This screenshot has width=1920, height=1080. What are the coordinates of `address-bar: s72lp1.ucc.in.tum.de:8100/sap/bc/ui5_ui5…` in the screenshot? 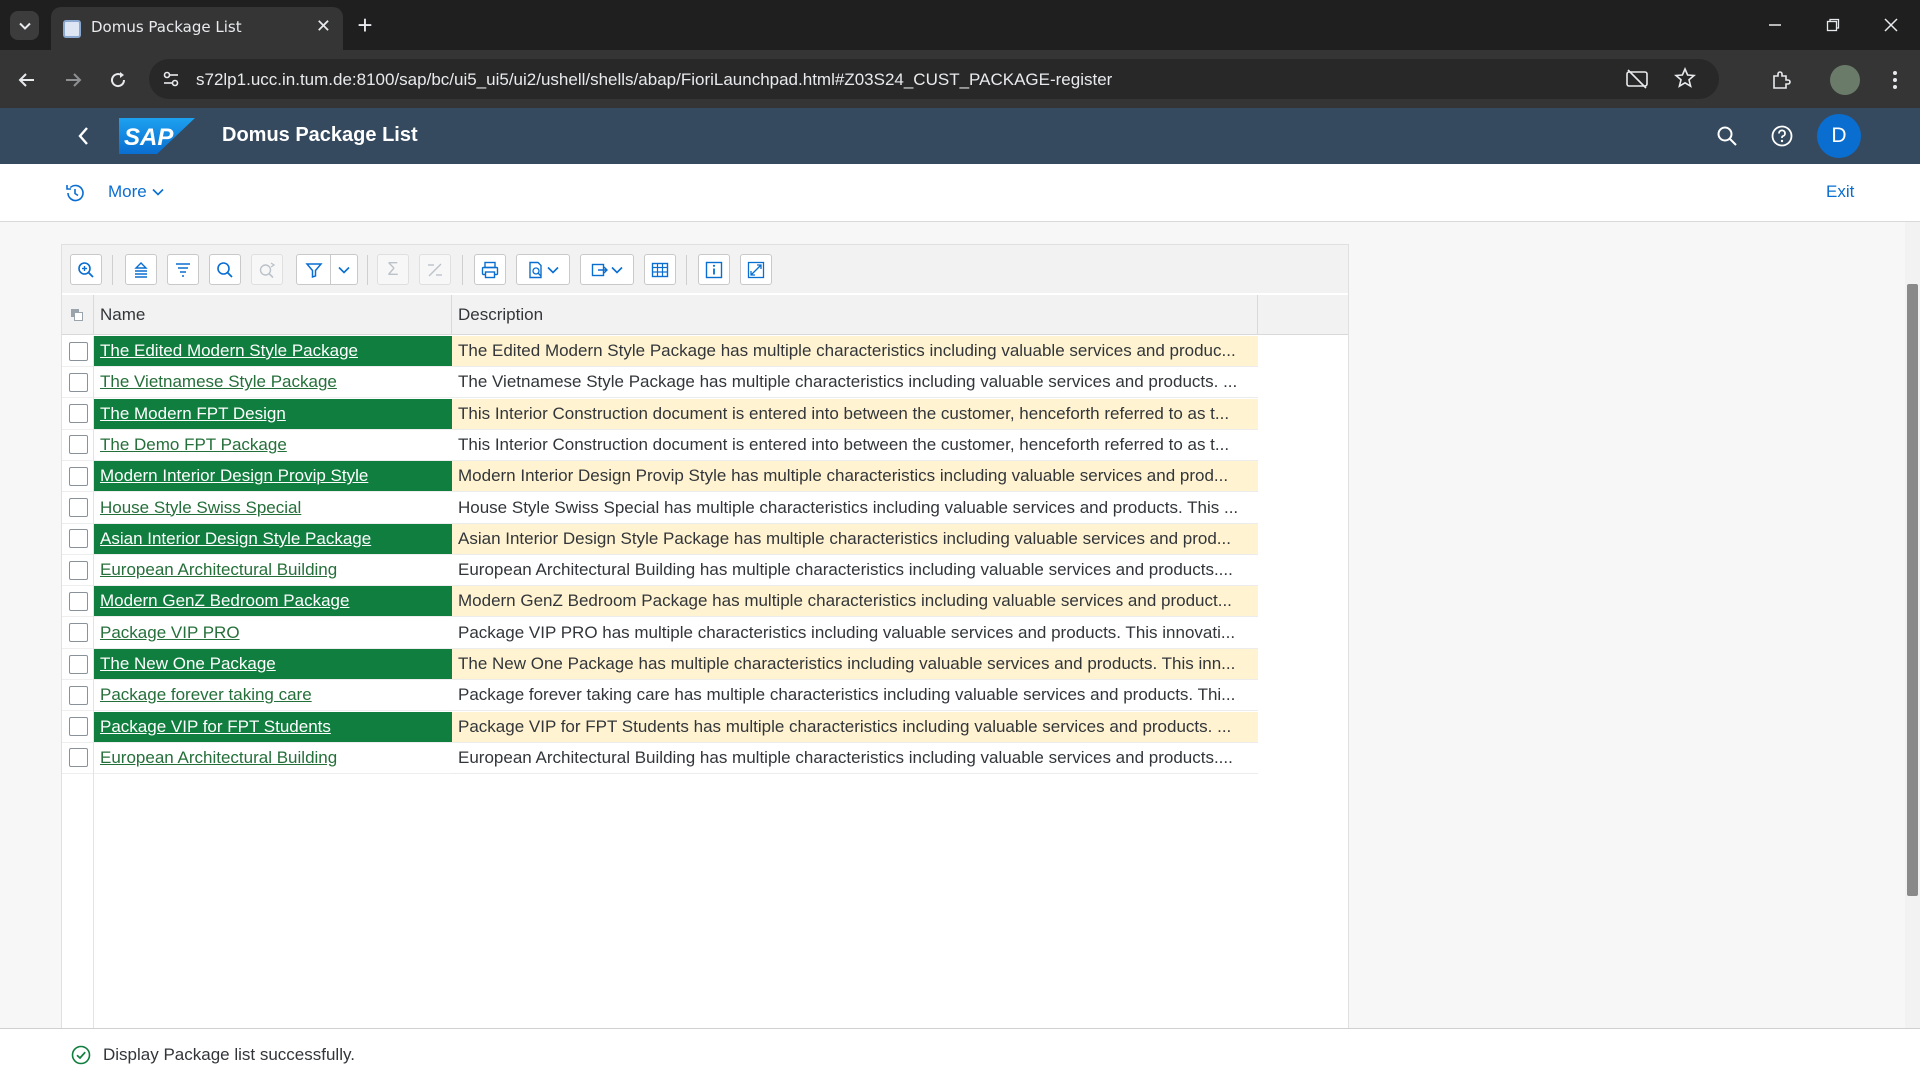 It's located at (934, 79).